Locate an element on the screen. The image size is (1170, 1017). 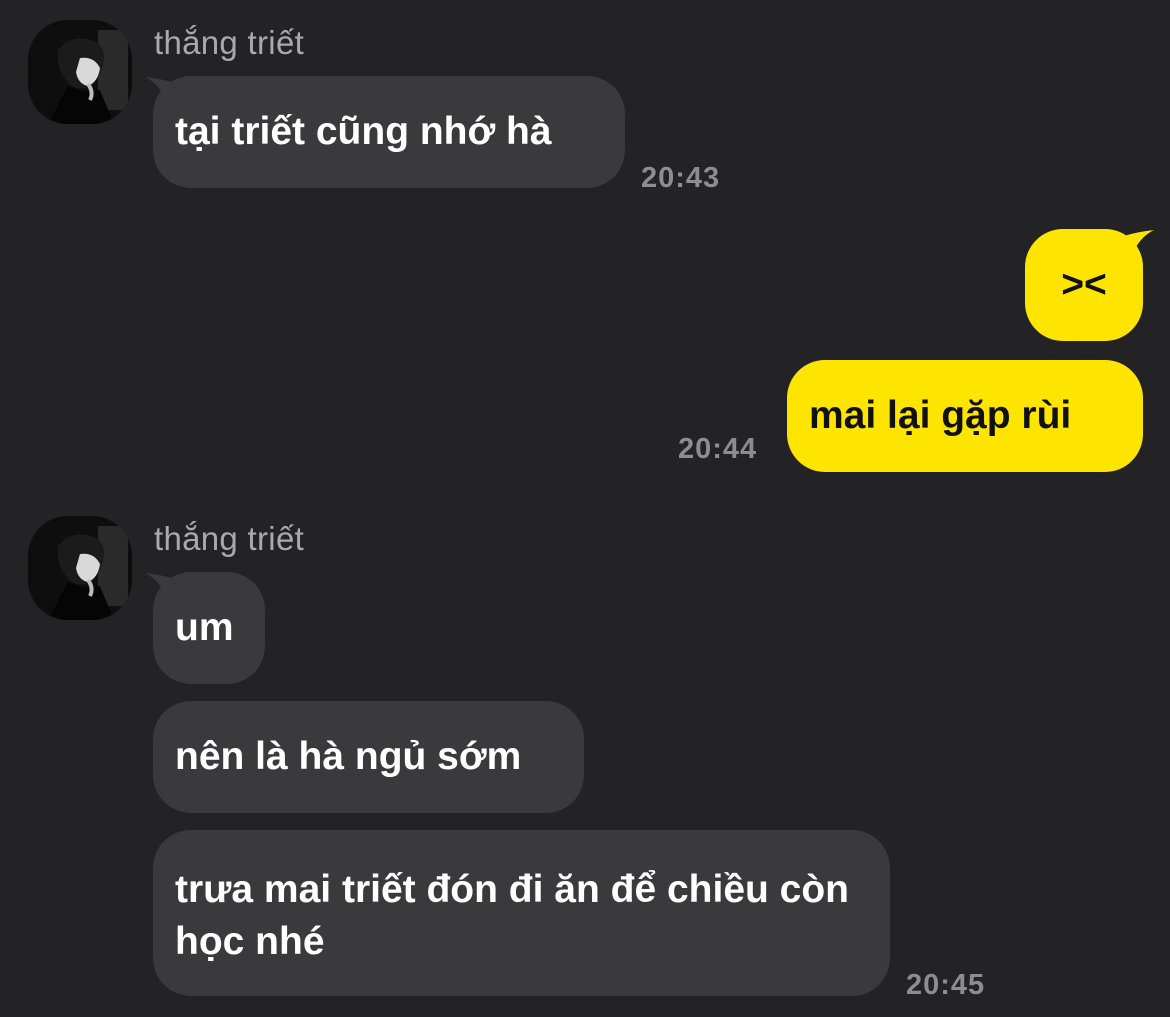
message-bubble: tại triết cũng nhớ hà is located at coordinates (389, 132).